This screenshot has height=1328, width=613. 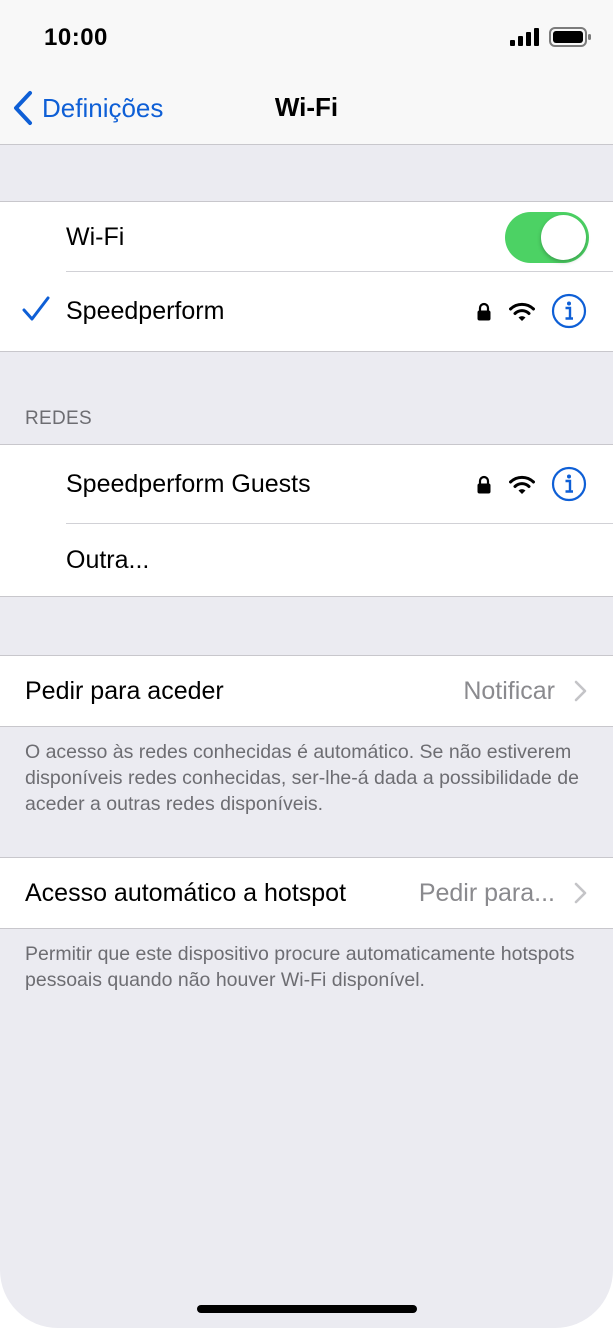 I want to click on page-title: Wi-Fi, so click(x=306, y=107).